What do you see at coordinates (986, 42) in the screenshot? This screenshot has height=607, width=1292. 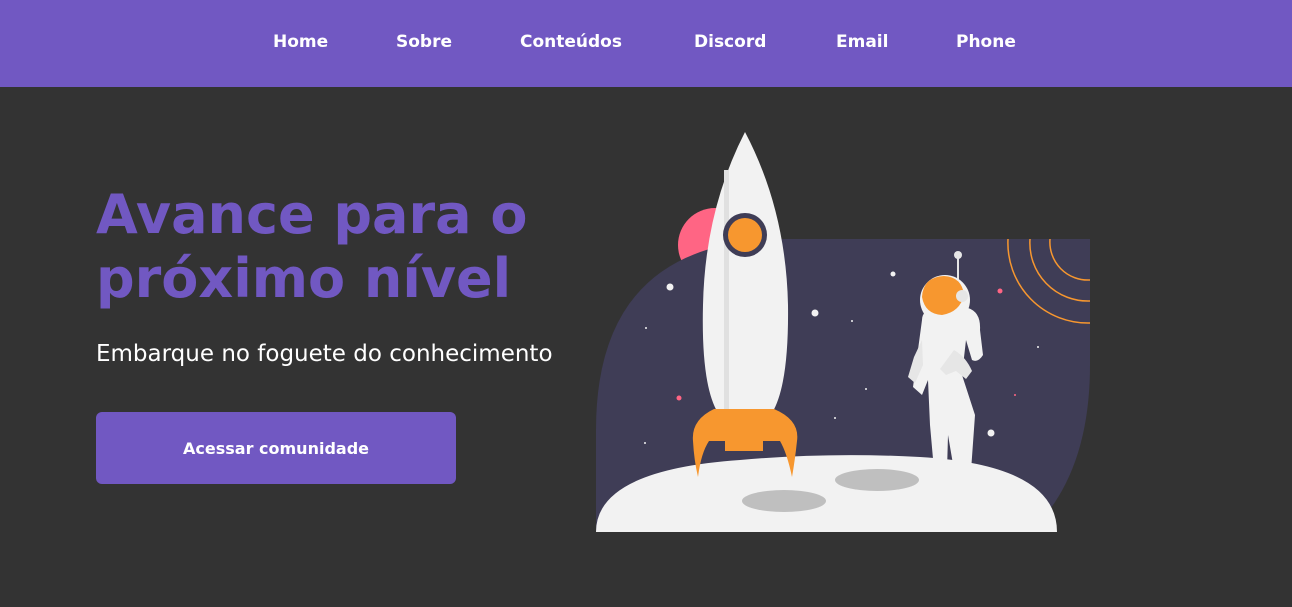 I see `nav-link-phone: Phone` at bounding box center [986, 42].